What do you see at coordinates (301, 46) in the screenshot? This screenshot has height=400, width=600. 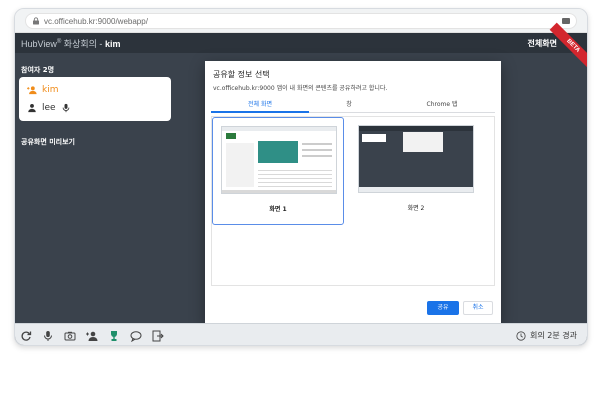 I see `app-header: HubView® 화상회의 - kim 전체화면 BETA` at bounding box center [301, 46].